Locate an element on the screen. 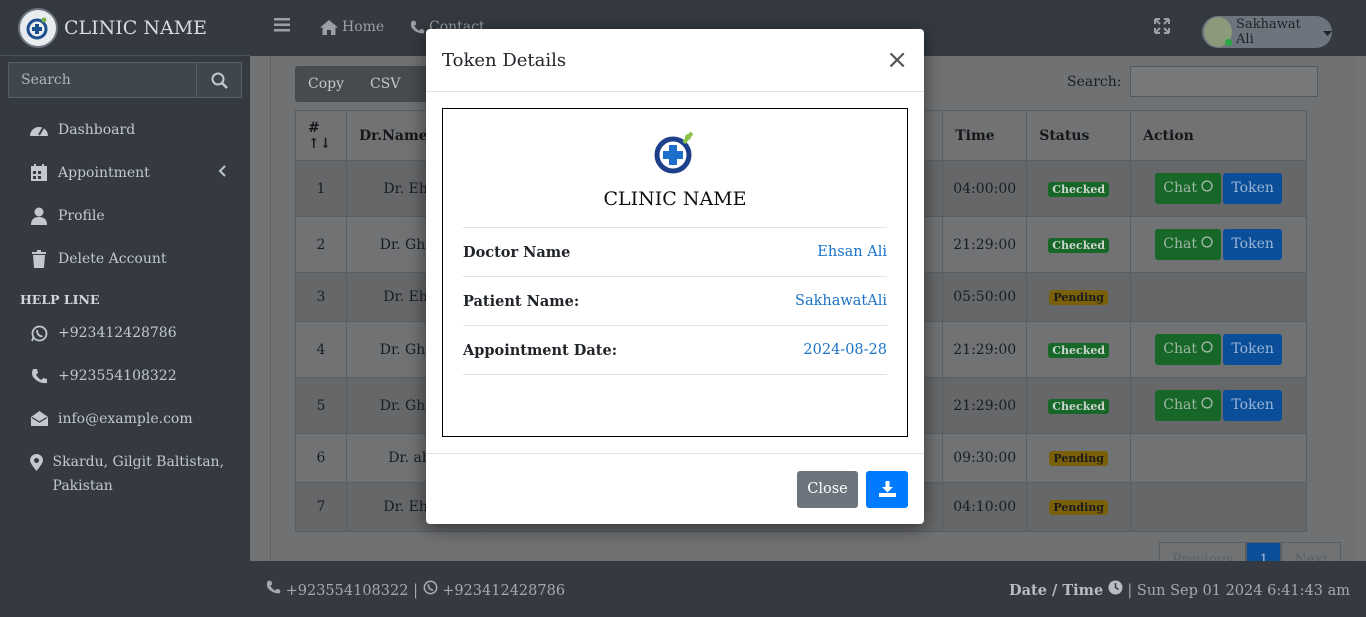 The height and width of the screenshot is (617, 1366). caret-down-icon is located at coordinates (1327, 32).